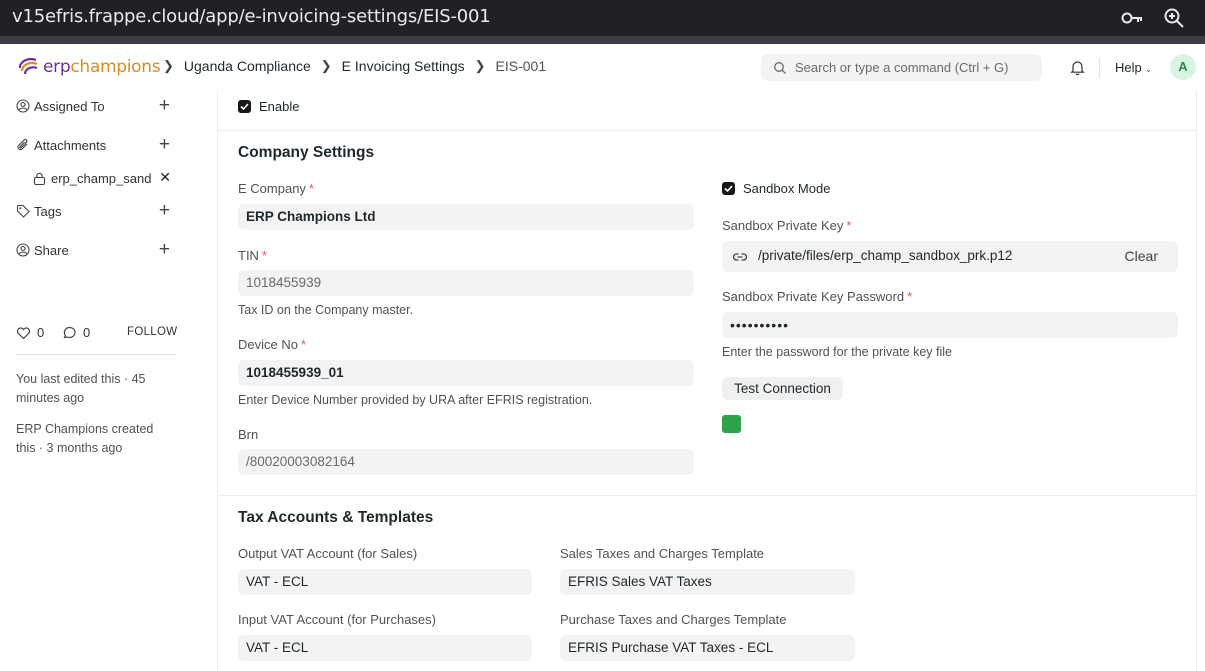 This screenshot has width=1205, height=671. What do you see at coordinates (96, 333) in the screenshot?
I see `likes-comments-row: 0 0 FOLLOW` at bounding box center [96, 333].